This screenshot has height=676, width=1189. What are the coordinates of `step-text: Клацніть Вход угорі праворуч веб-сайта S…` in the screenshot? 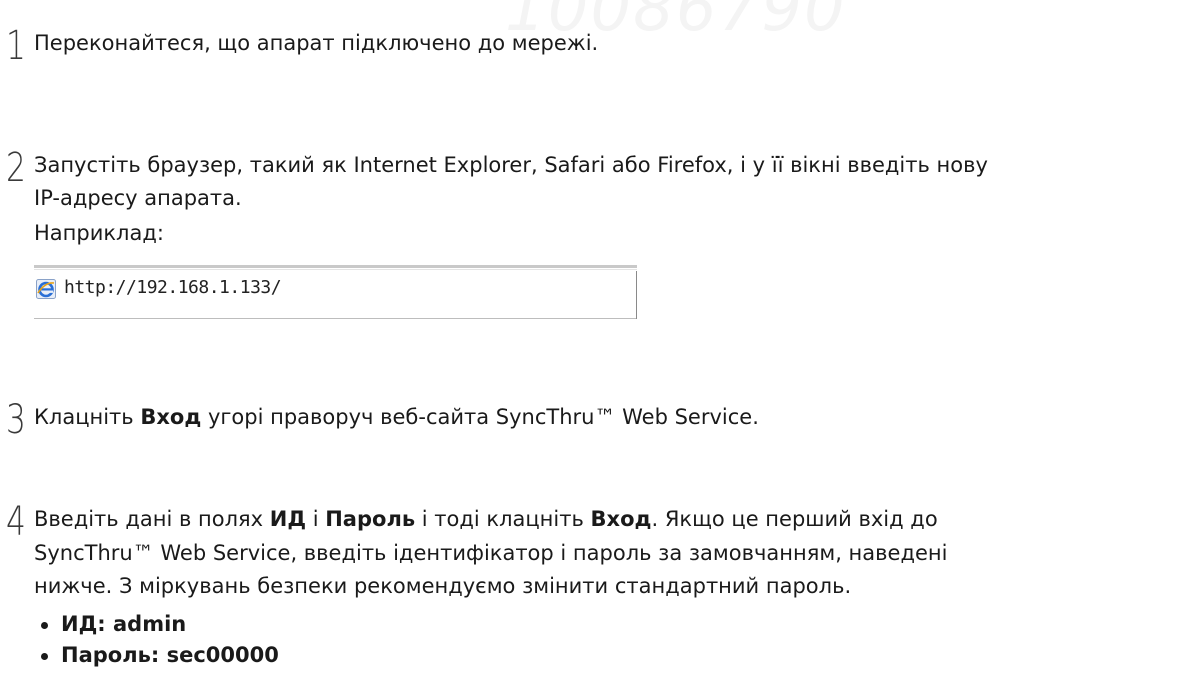 It's located at (396, 417).